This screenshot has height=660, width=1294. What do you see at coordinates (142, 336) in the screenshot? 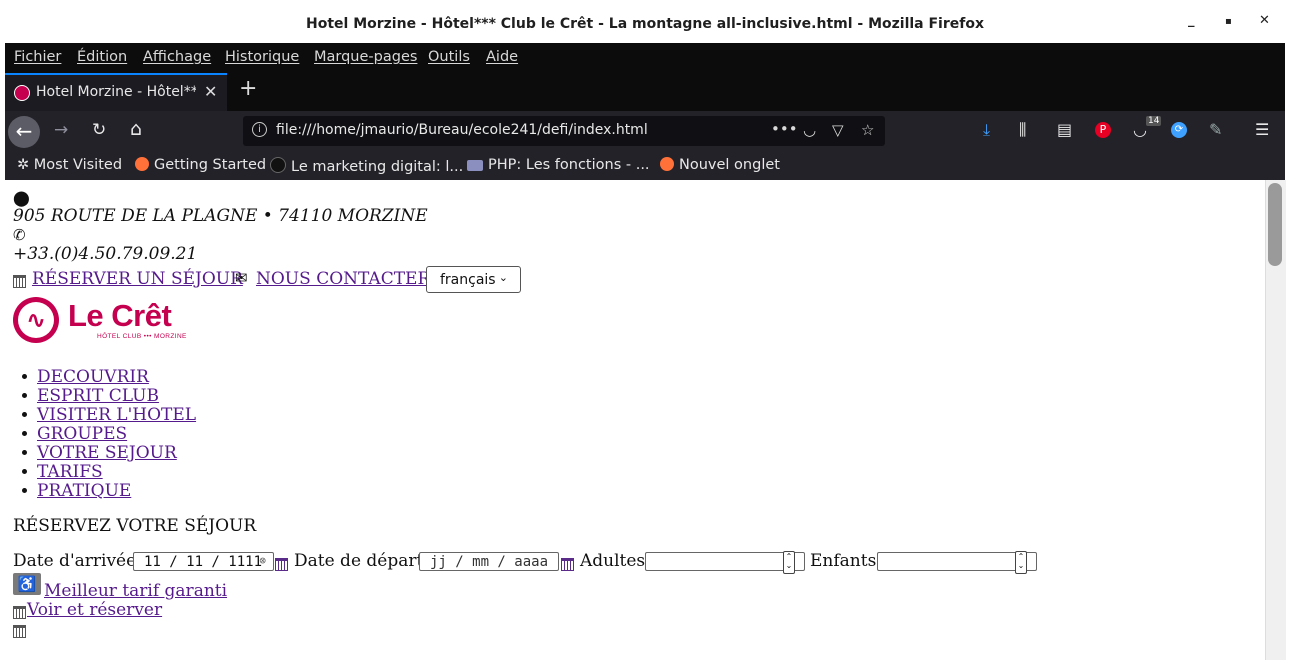
I see `logo-subtitle: HÔTEL CLUB ••• MORZINE` at bounding box center [142, 336].